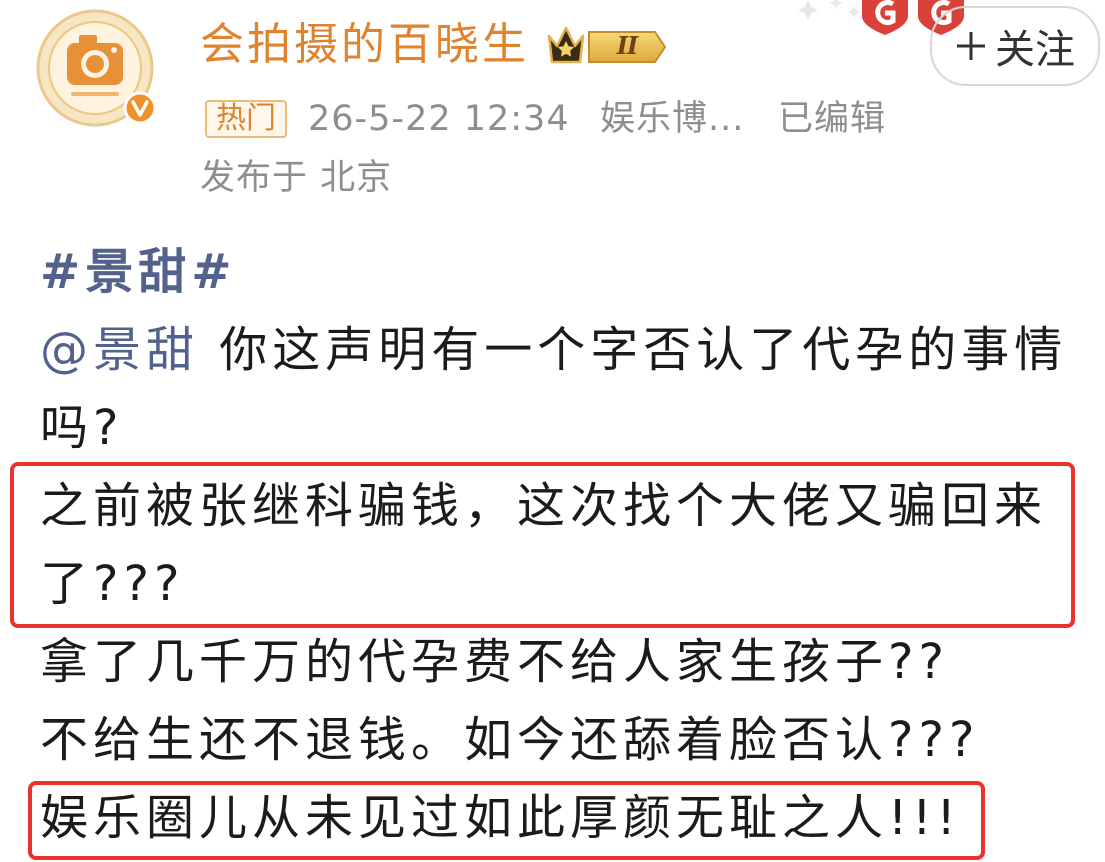  I want to click on username: 会拍摄的百晓生, so click(364, 45).